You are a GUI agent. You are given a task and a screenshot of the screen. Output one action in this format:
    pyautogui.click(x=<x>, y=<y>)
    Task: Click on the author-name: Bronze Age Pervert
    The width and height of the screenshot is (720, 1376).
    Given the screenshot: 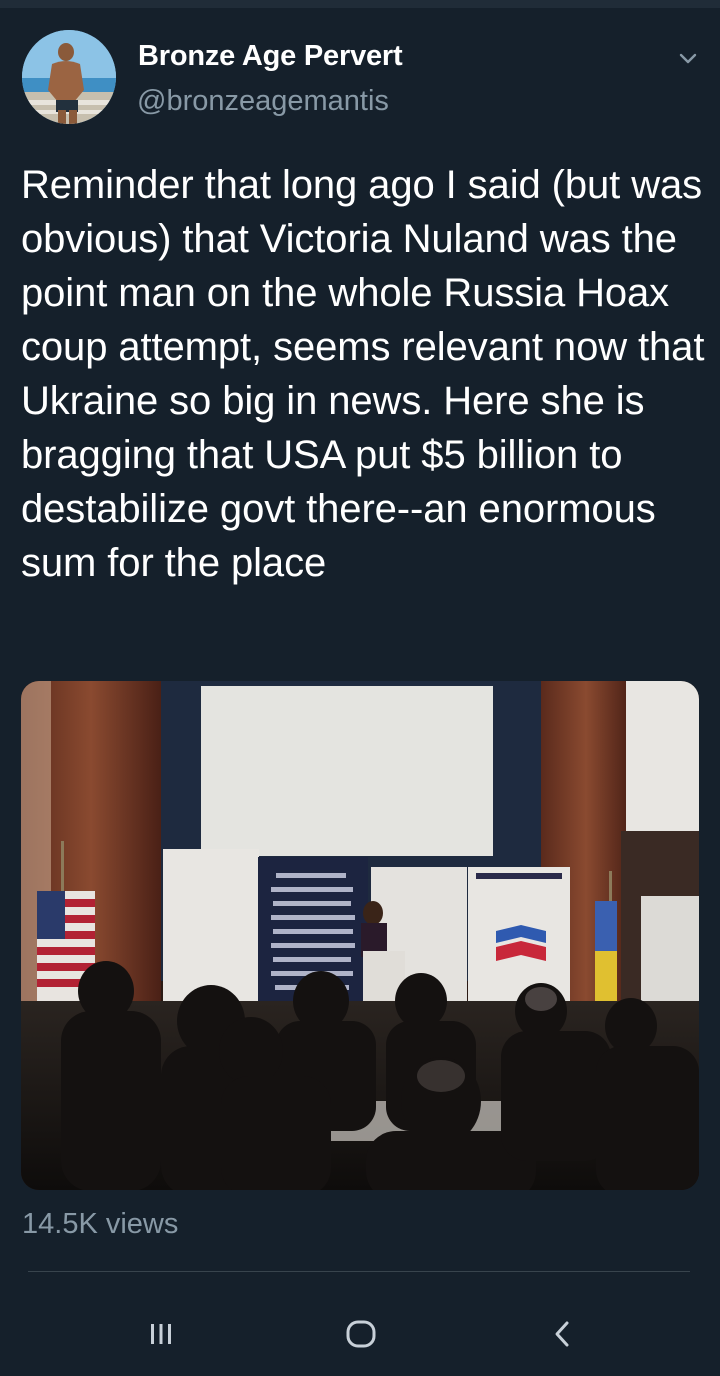 What is the action you would take?
    pyautogui.click(x=270, y=56)
    